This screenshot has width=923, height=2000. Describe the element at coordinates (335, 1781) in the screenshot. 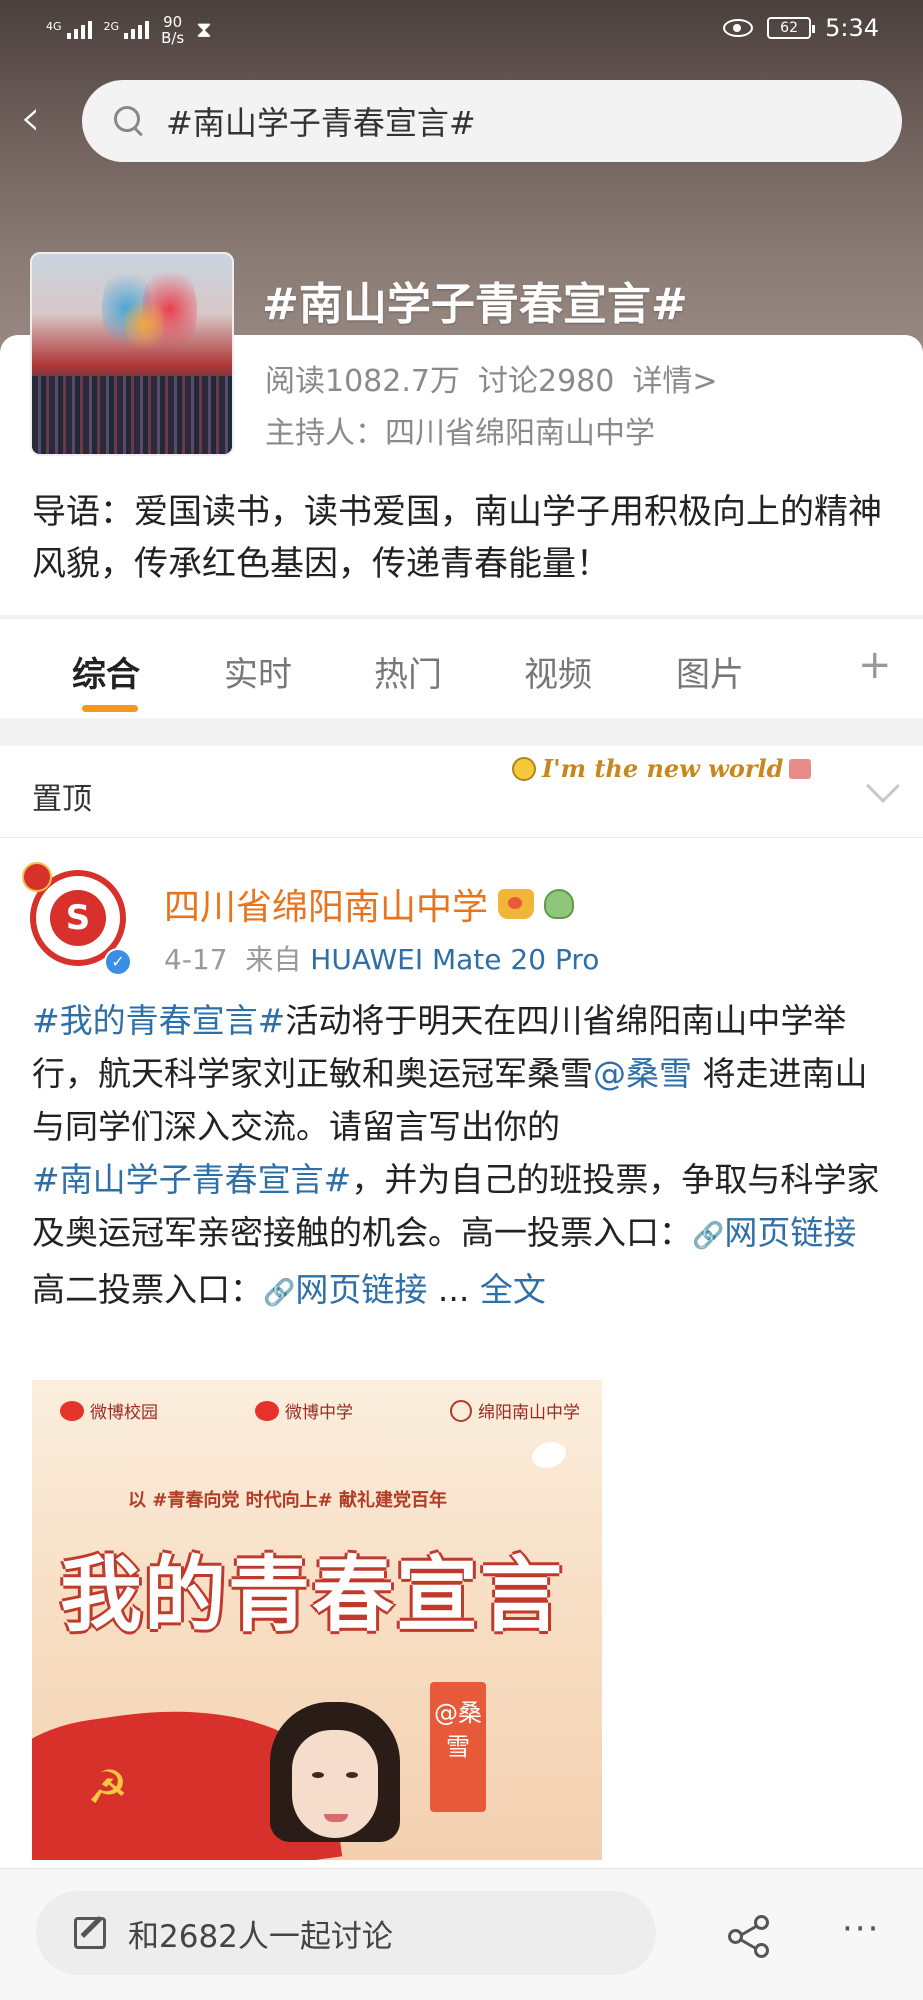

I see `portrait` at that location.